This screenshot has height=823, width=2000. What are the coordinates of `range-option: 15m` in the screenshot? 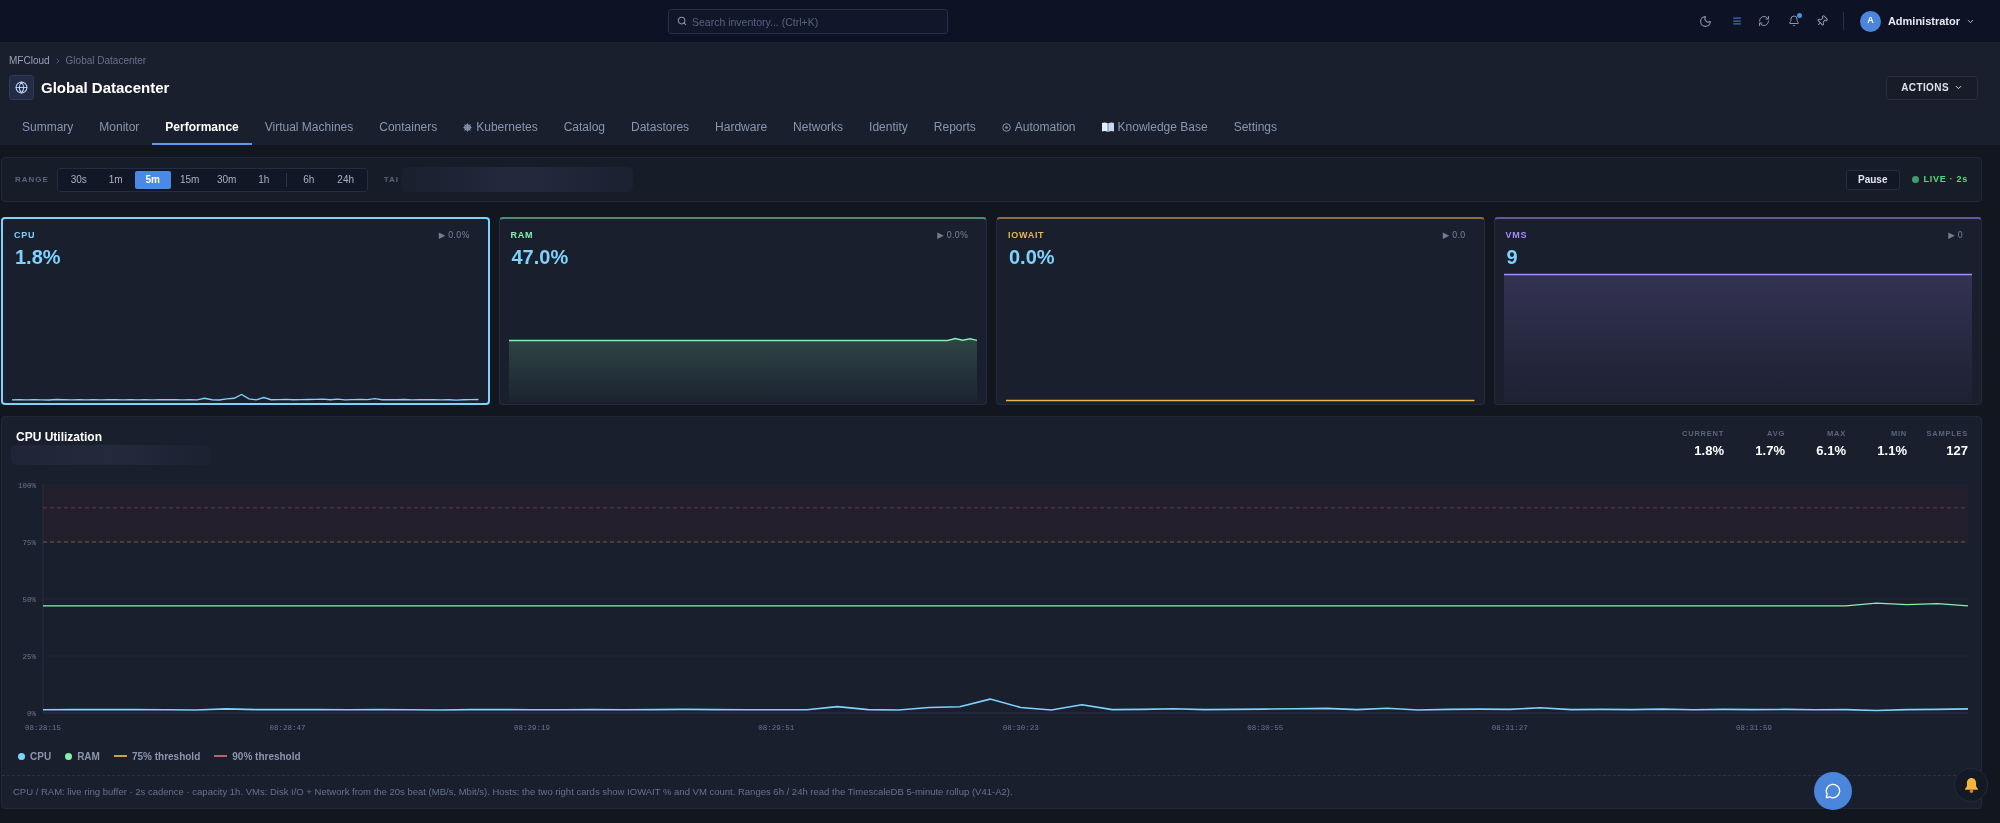 It's located at (189, 179).